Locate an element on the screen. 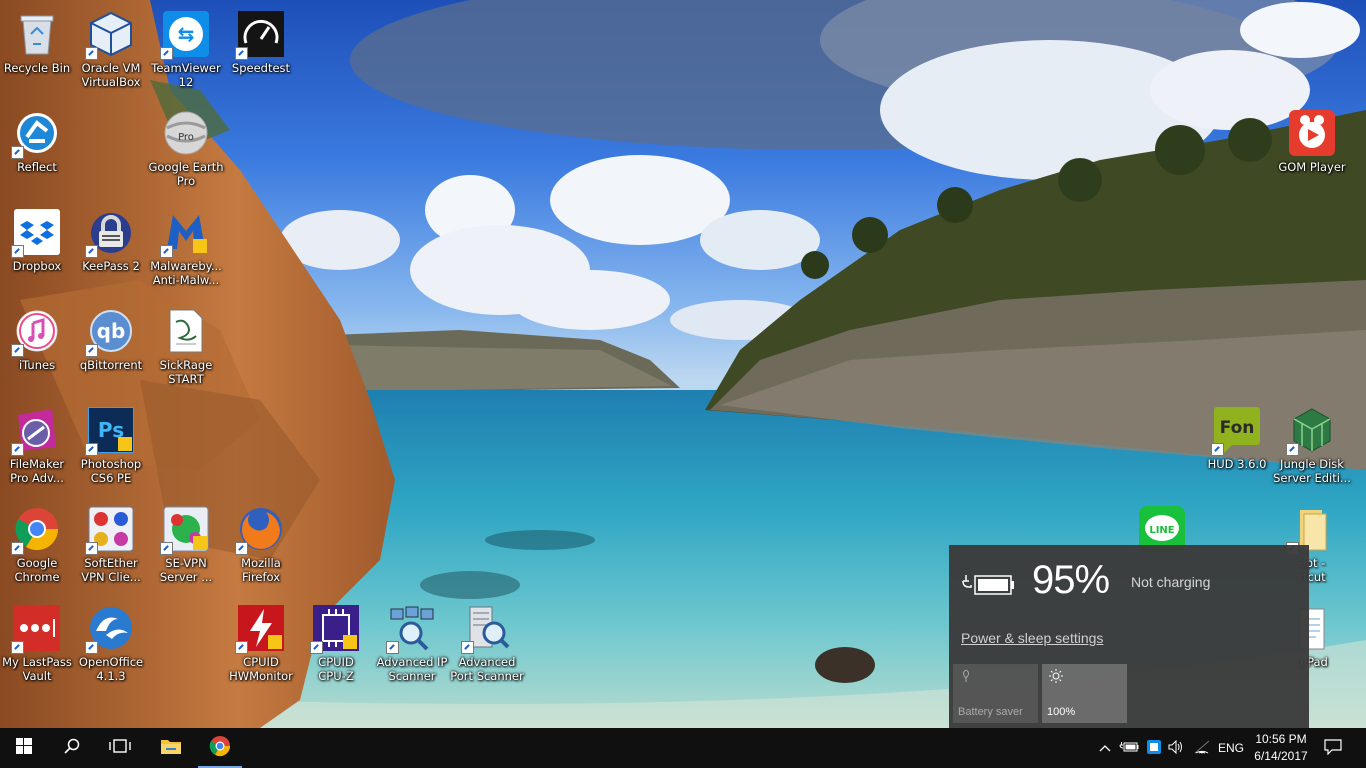 This screenshot has height=768, width=1366. desktop-icon-photoshop: Ps Photoshop CS6 PE is located at coordinates (111, 447).